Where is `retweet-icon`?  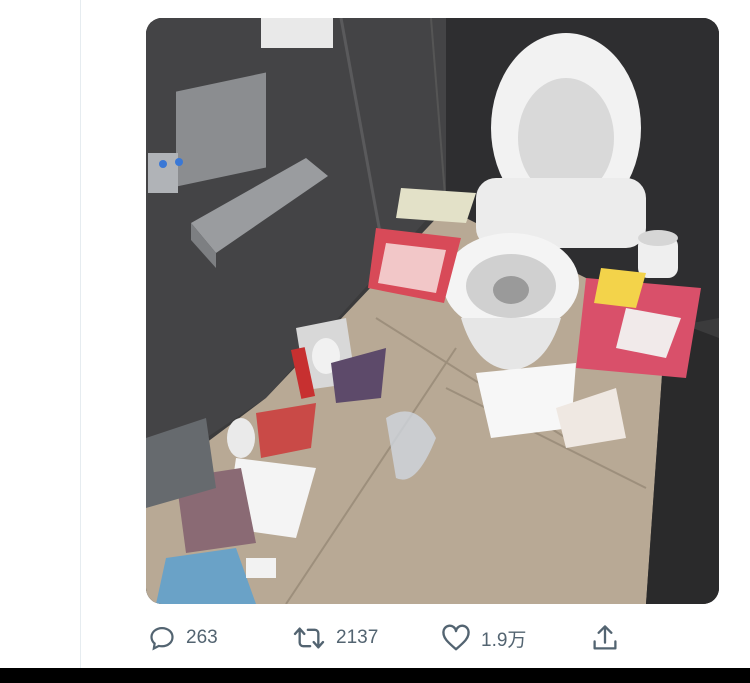
retweet-icon is located at coordinates (309, 638).